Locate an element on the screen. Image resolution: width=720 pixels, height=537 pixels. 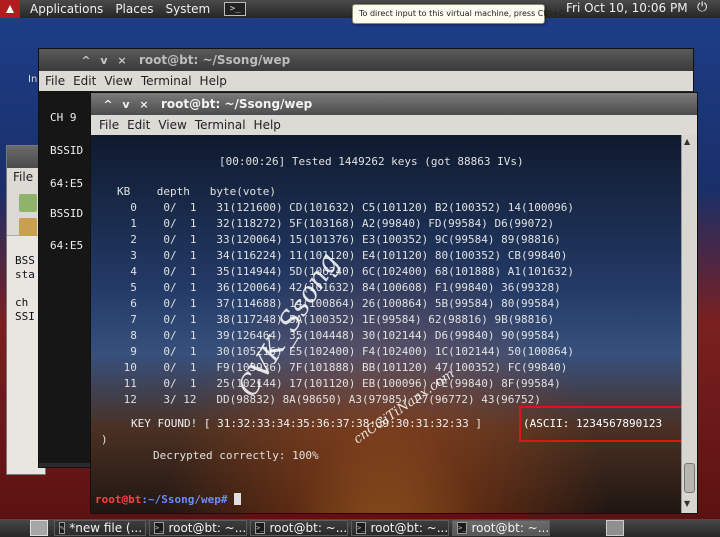
power-icon: ⏻ is located at coordinates (702, 7).